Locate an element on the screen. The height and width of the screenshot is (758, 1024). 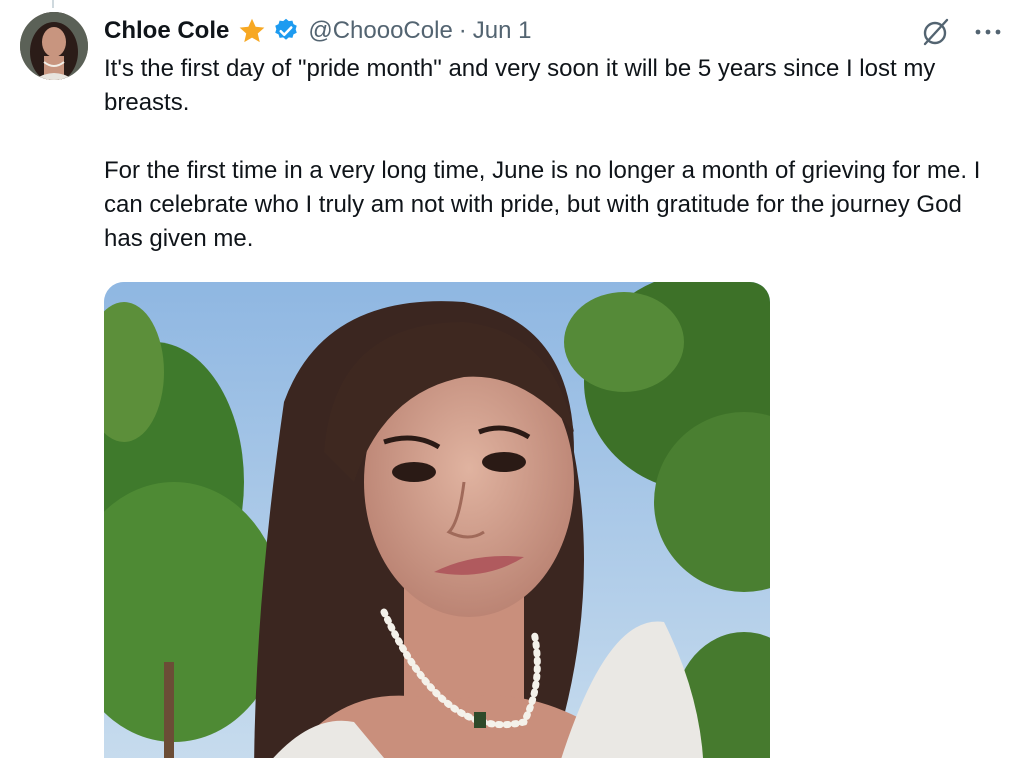
more-icon is located at coordinates (988, 32).